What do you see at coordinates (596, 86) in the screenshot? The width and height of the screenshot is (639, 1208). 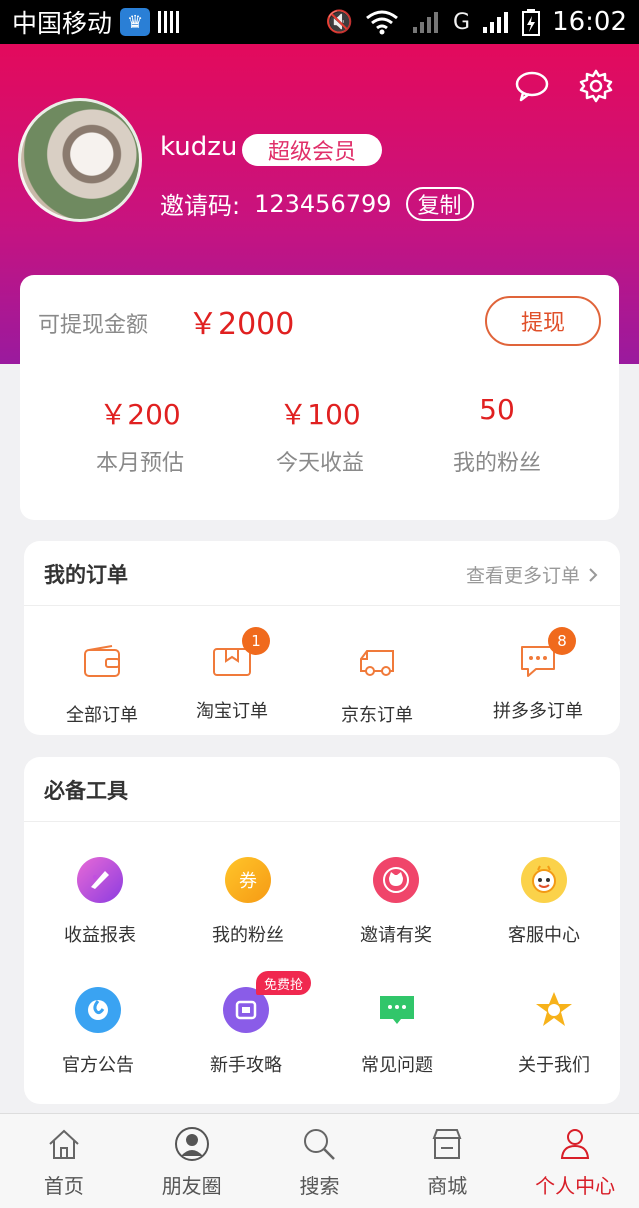 I see `settings-icon` at bounding box center [596, 86].